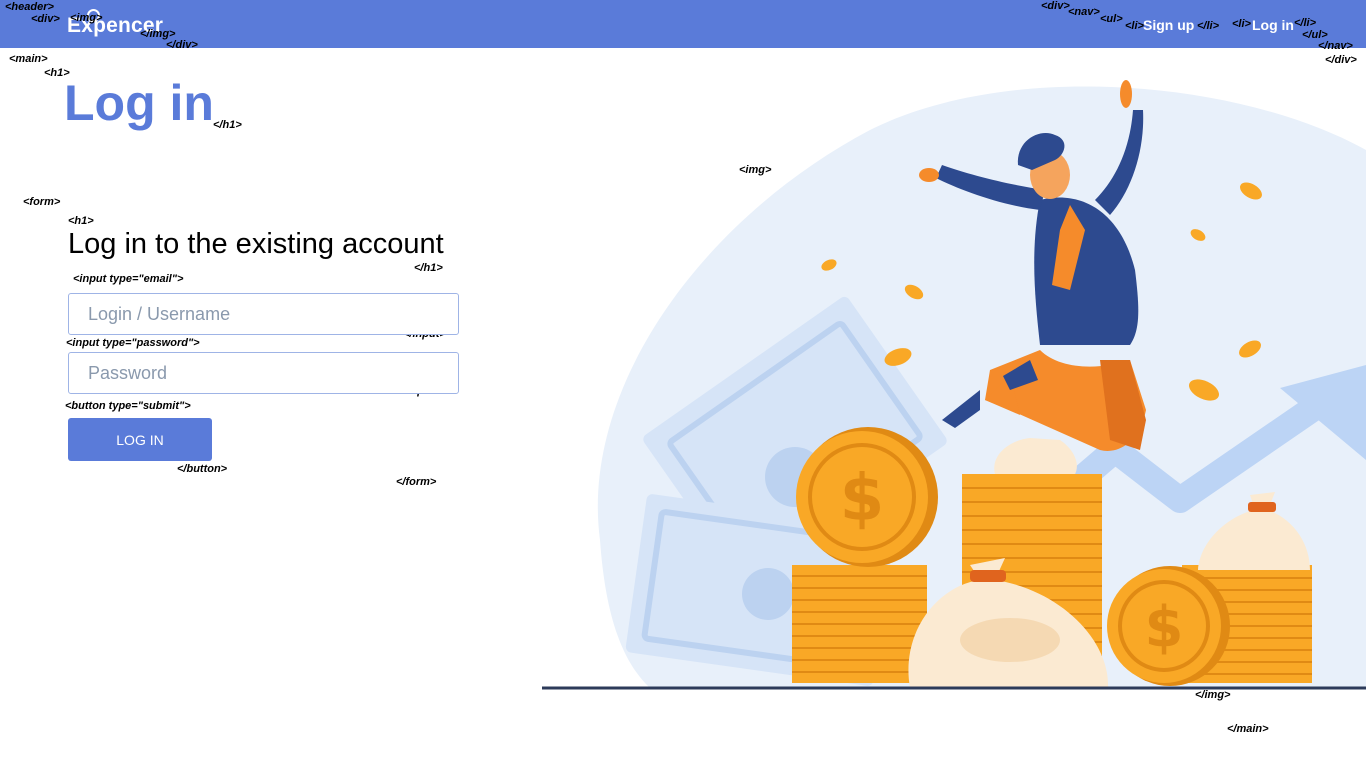 The width and height of the screenshot is (1366, 768). Describe the element at coordinates (128, 406) in the screenshot. I see `tag-label: <button type="submit">` at that location.